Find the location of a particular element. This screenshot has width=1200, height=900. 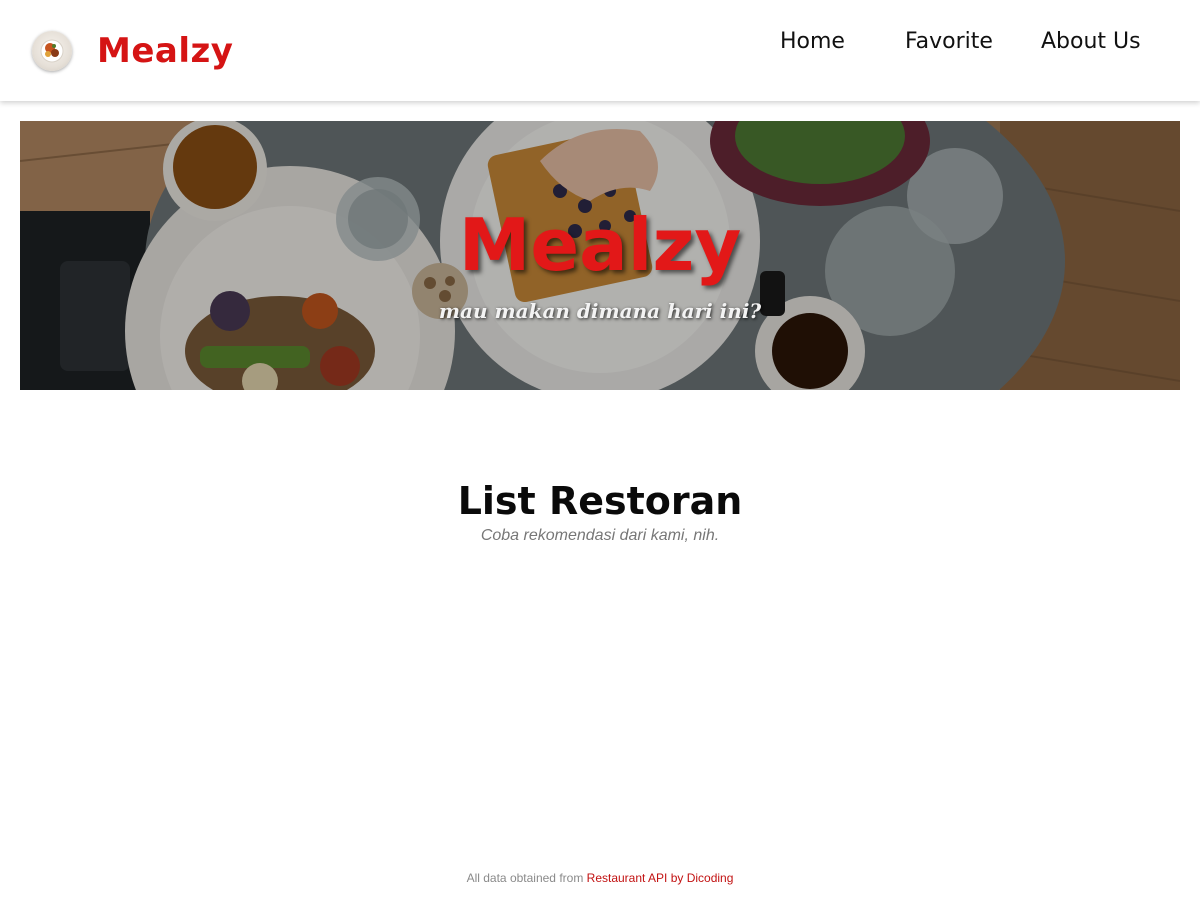

hero-tagline: mau makan dimana hari ini? is located at coordinates (600, 311).